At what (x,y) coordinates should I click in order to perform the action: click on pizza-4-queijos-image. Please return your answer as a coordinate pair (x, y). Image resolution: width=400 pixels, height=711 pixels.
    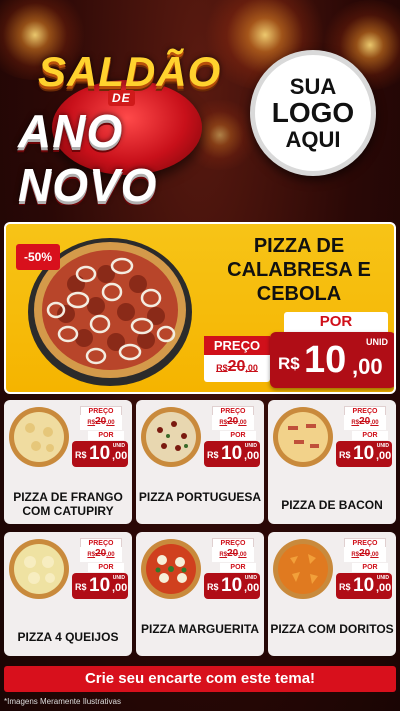
    Looking at the image, I should click on (39, 569).